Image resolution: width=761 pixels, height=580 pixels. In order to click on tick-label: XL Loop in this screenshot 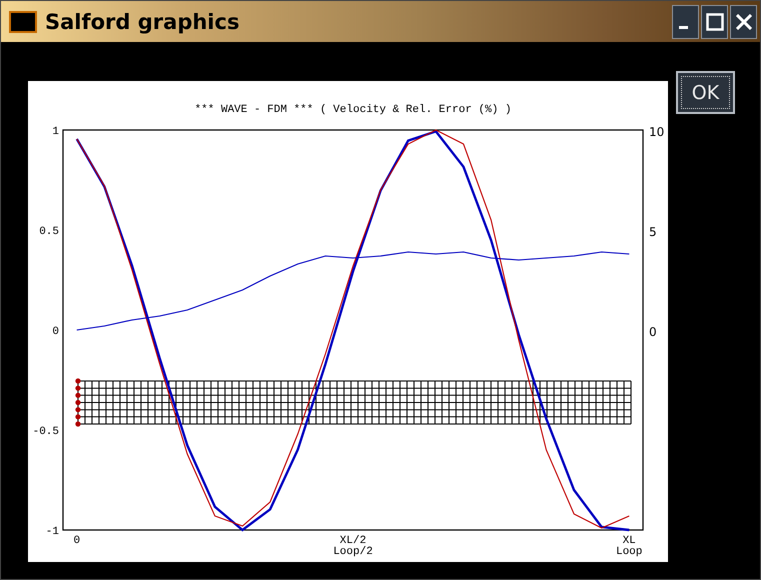, I will do `click(629, 546)`.